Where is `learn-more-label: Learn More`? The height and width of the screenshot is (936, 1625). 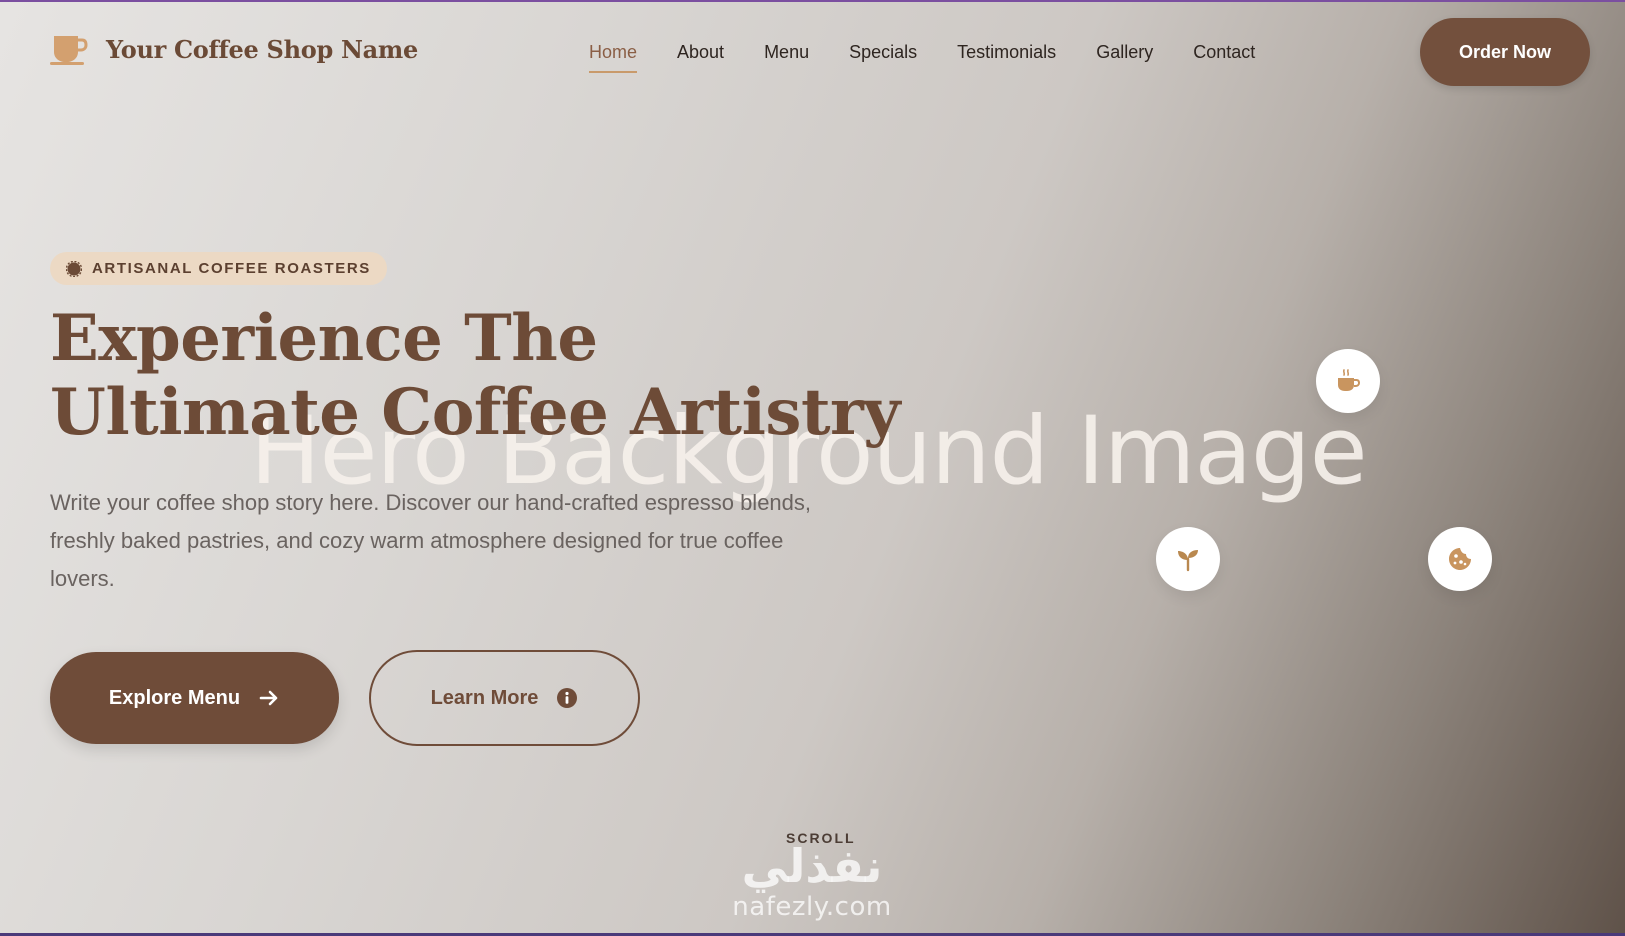 learn-more-label: Learn More is located at coordinates (484, 697).